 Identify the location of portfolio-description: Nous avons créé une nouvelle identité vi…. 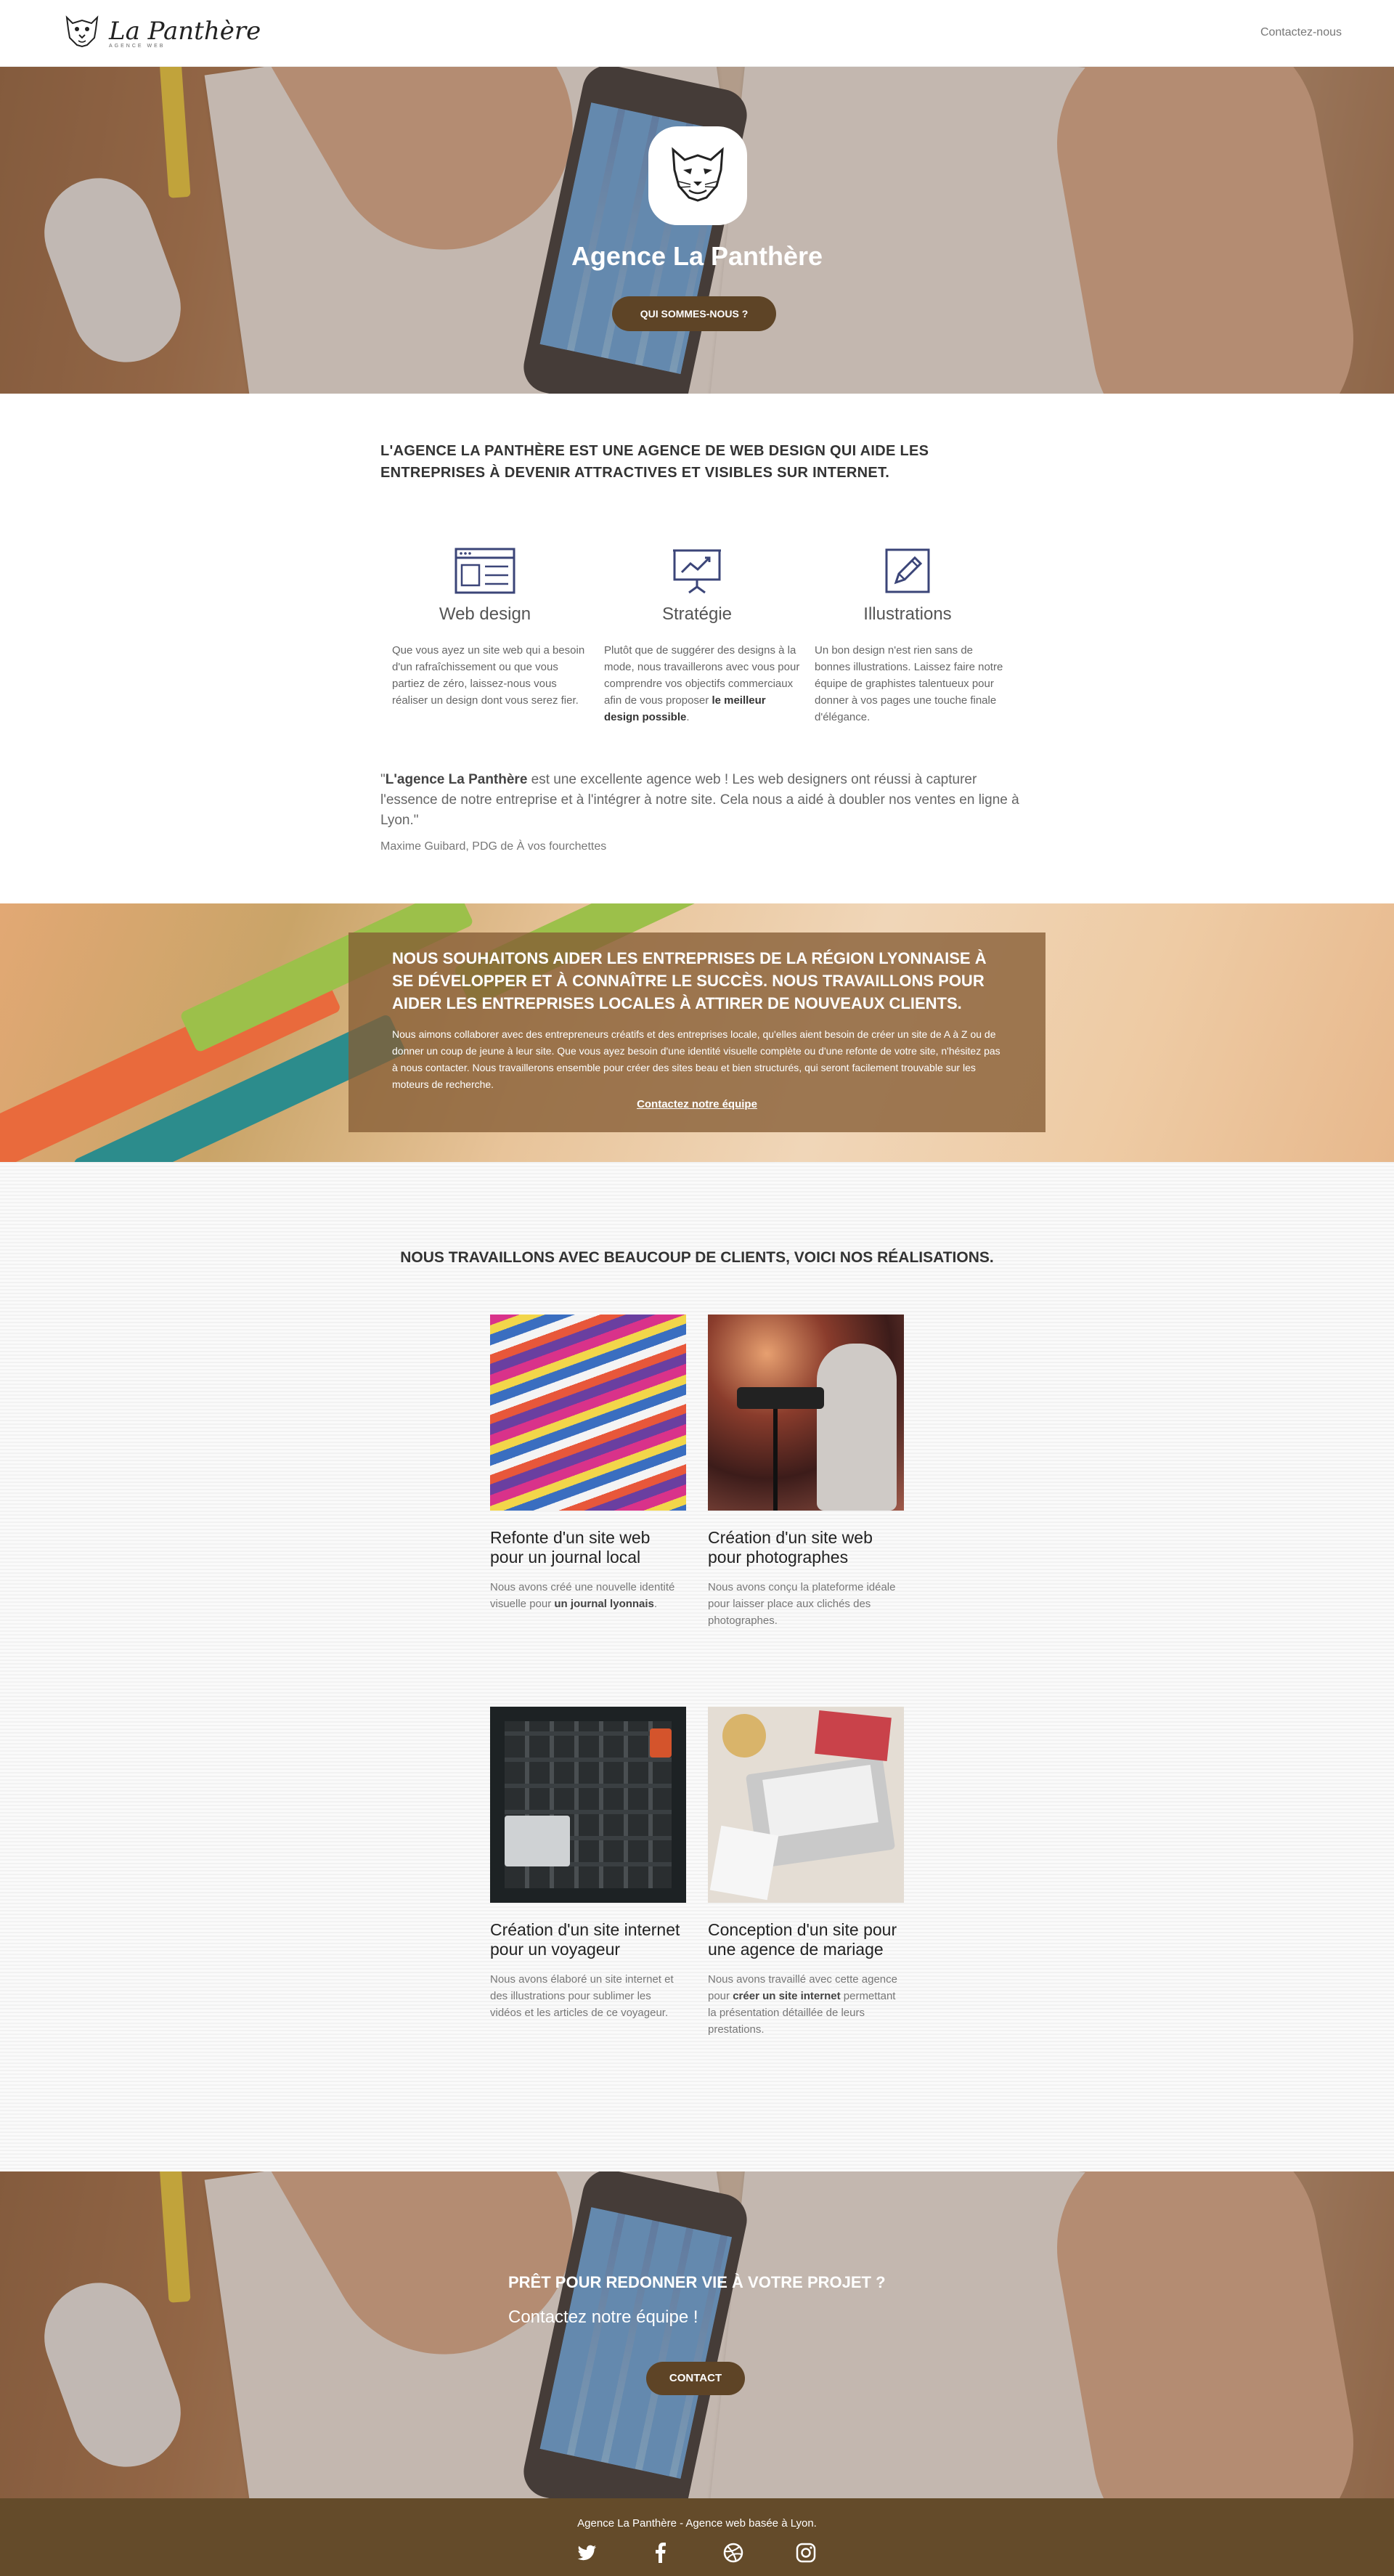
(583, 1595).